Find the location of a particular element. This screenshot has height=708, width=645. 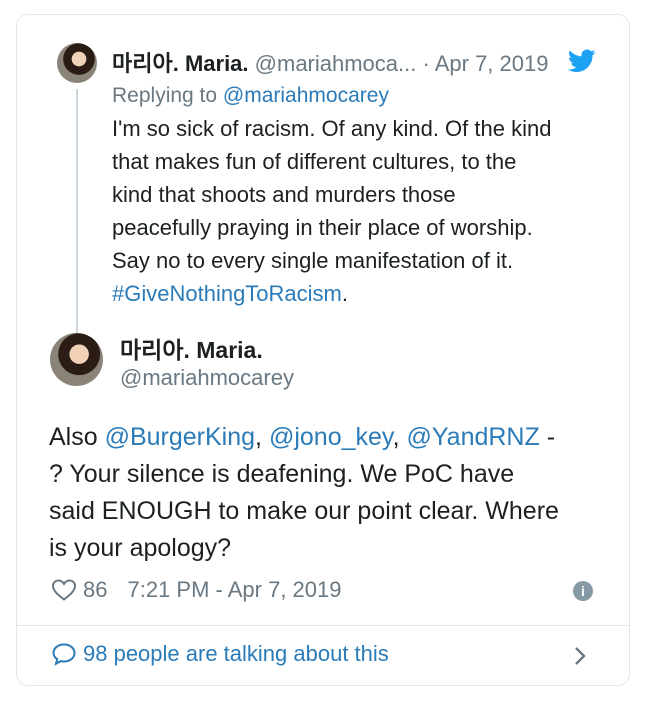

text-trail: - is located at coordinates (547, 437).